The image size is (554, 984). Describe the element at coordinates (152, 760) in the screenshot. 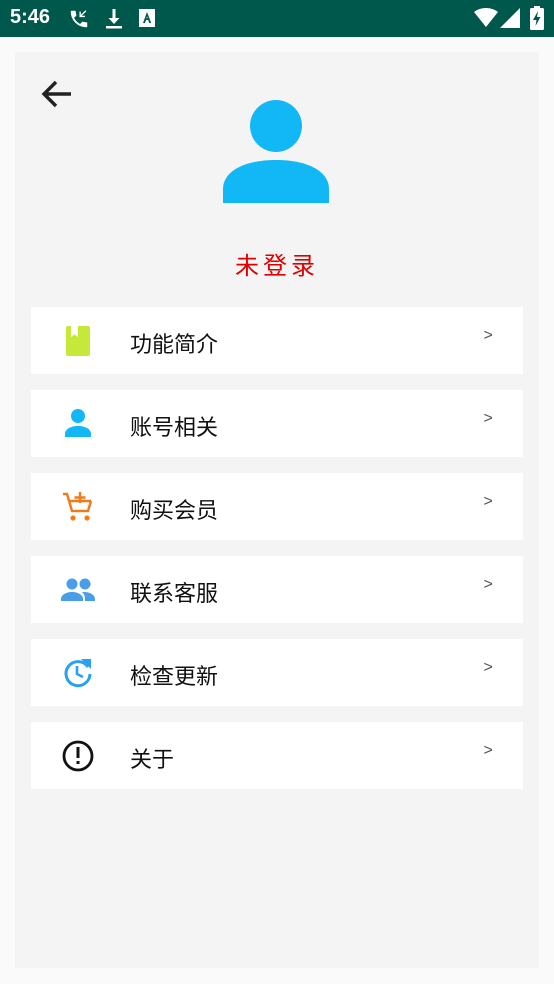

I see `menu-item-label: 关于` at that location.